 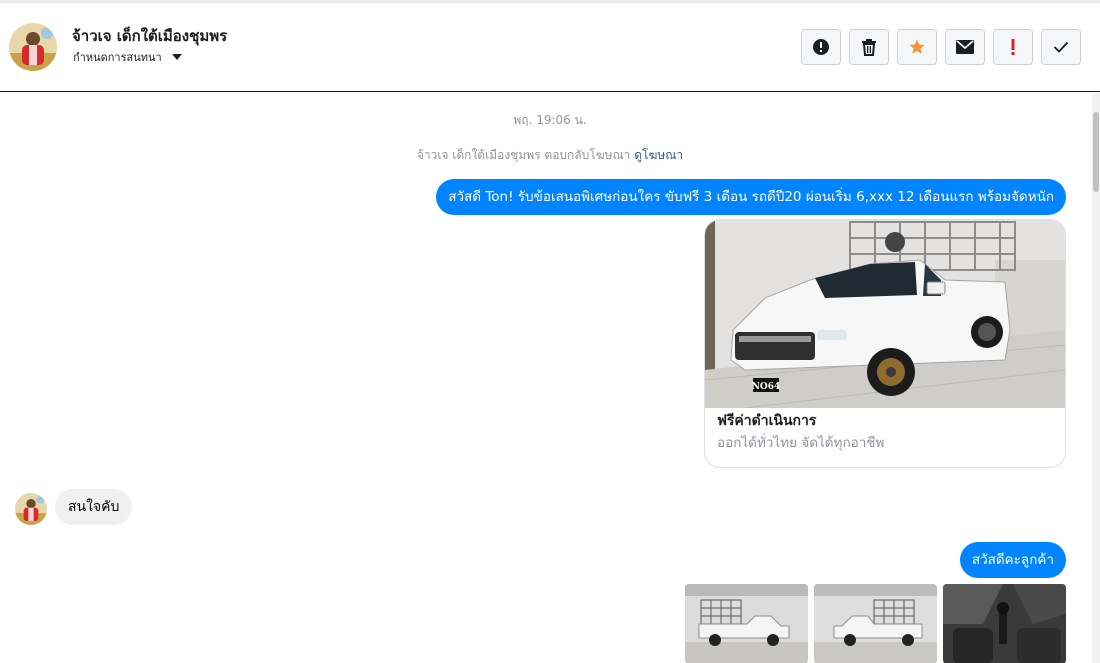 I want to click on message-timestamp: พฤ. 19:06 น., so click(x=550, y=120).